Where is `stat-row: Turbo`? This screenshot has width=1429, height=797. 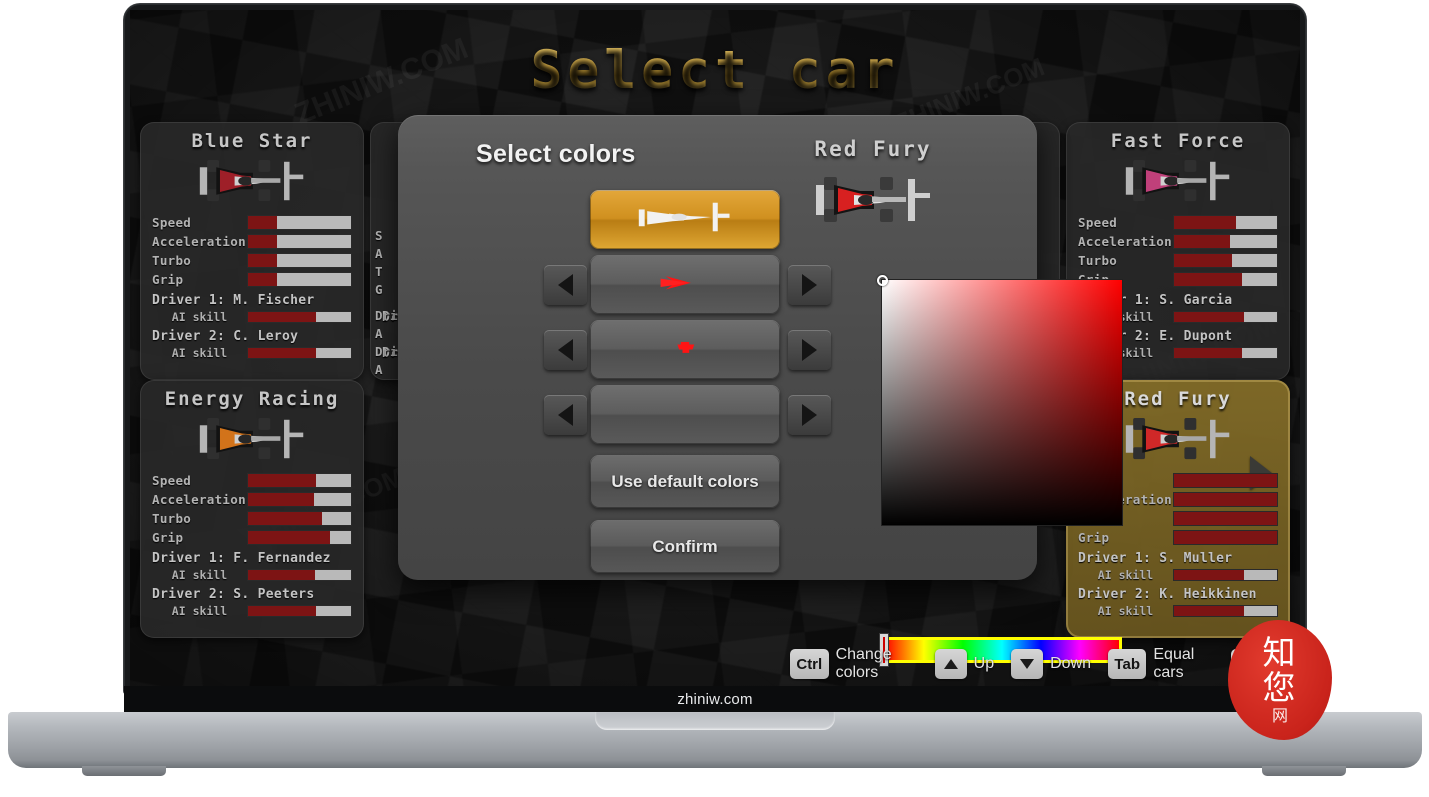 stat-row: Turbo is located at coordinates (252, 260).